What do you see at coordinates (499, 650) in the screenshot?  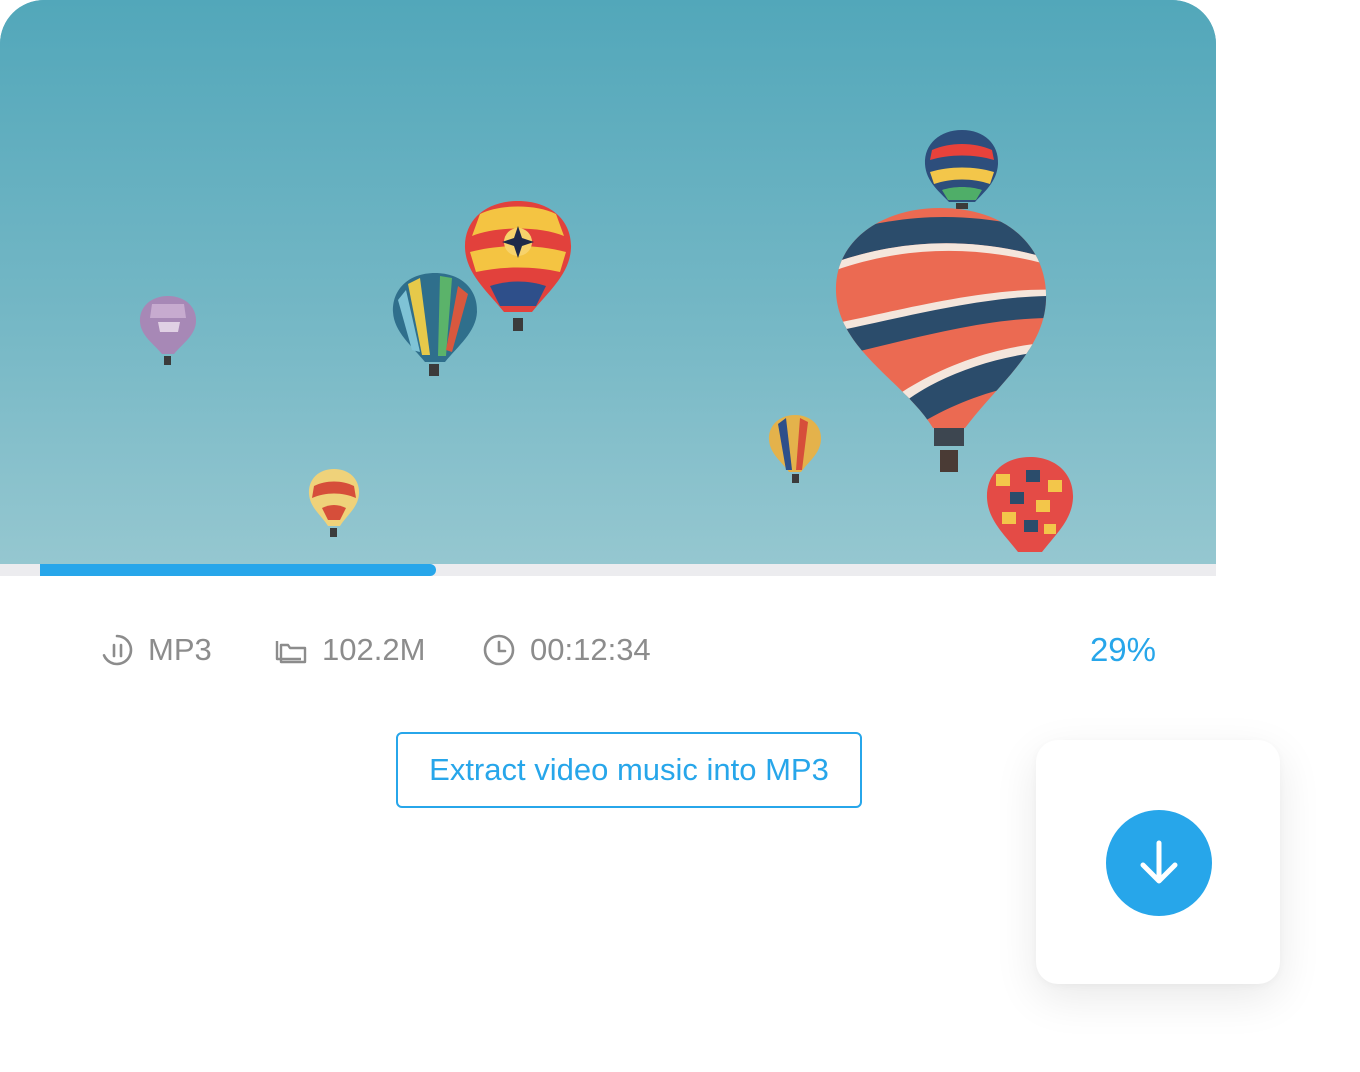 I see `clock-icon` at bounding box center [499, 650].